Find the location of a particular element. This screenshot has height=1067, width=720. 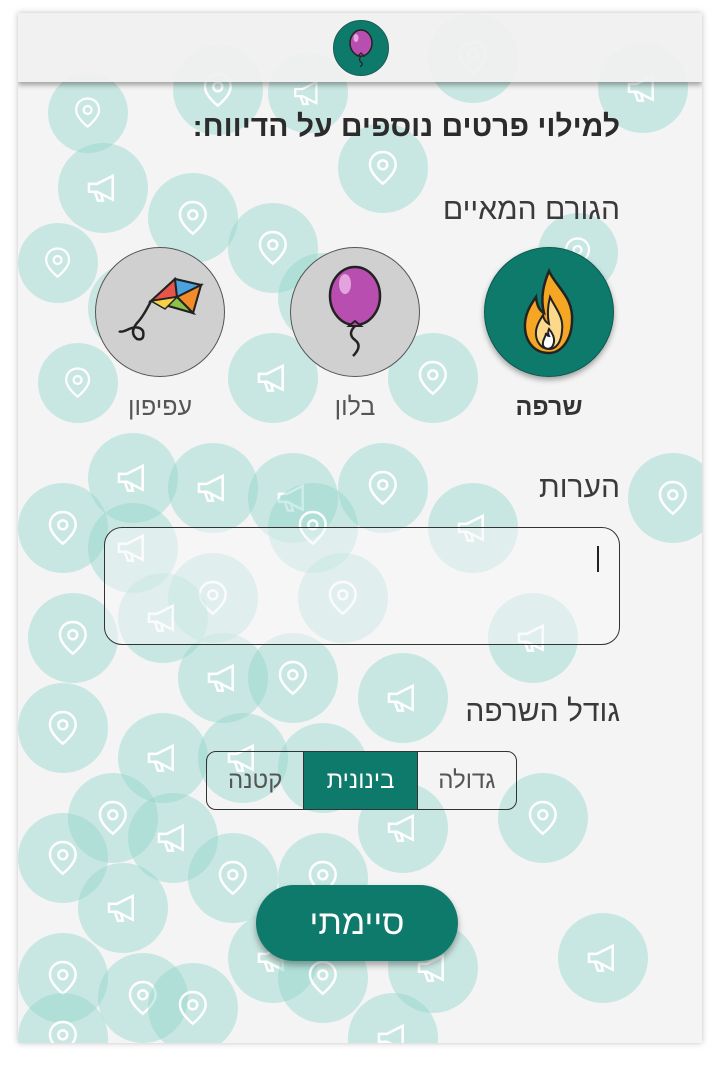

cause-kite-label: עפיפון is located at coordinates (160, 407).